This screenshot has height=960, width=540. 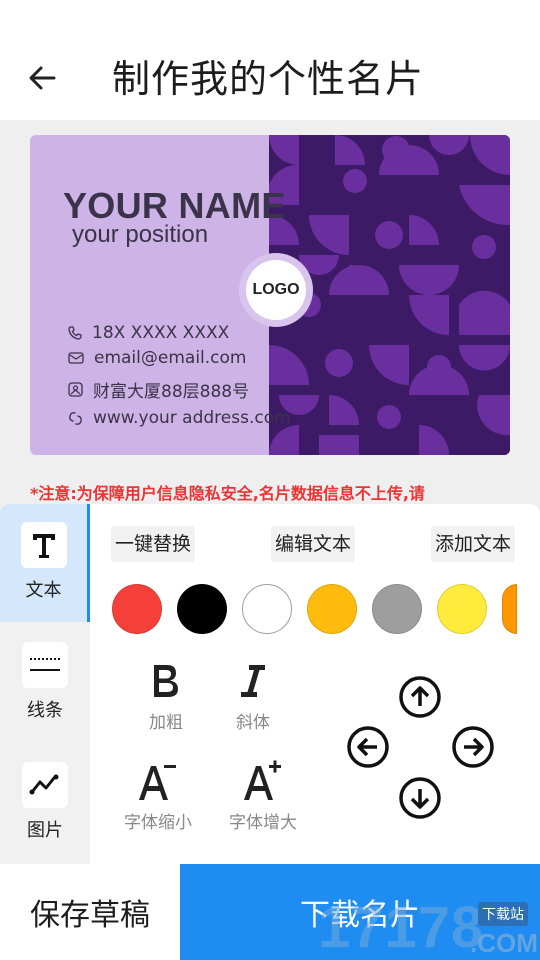 I want to click on bold-label: 加粗, so click(x=166, y=723).